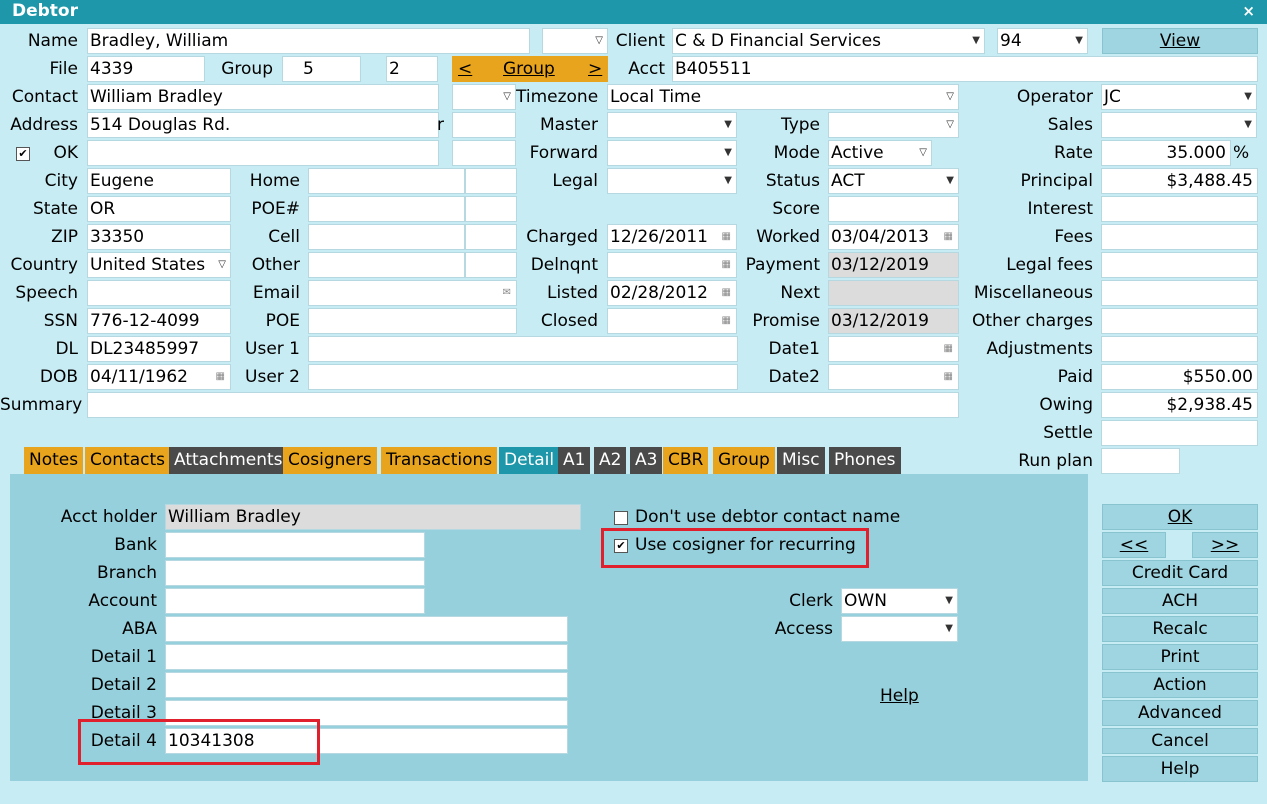  I want to click on interest-field, so click(1179, 209).